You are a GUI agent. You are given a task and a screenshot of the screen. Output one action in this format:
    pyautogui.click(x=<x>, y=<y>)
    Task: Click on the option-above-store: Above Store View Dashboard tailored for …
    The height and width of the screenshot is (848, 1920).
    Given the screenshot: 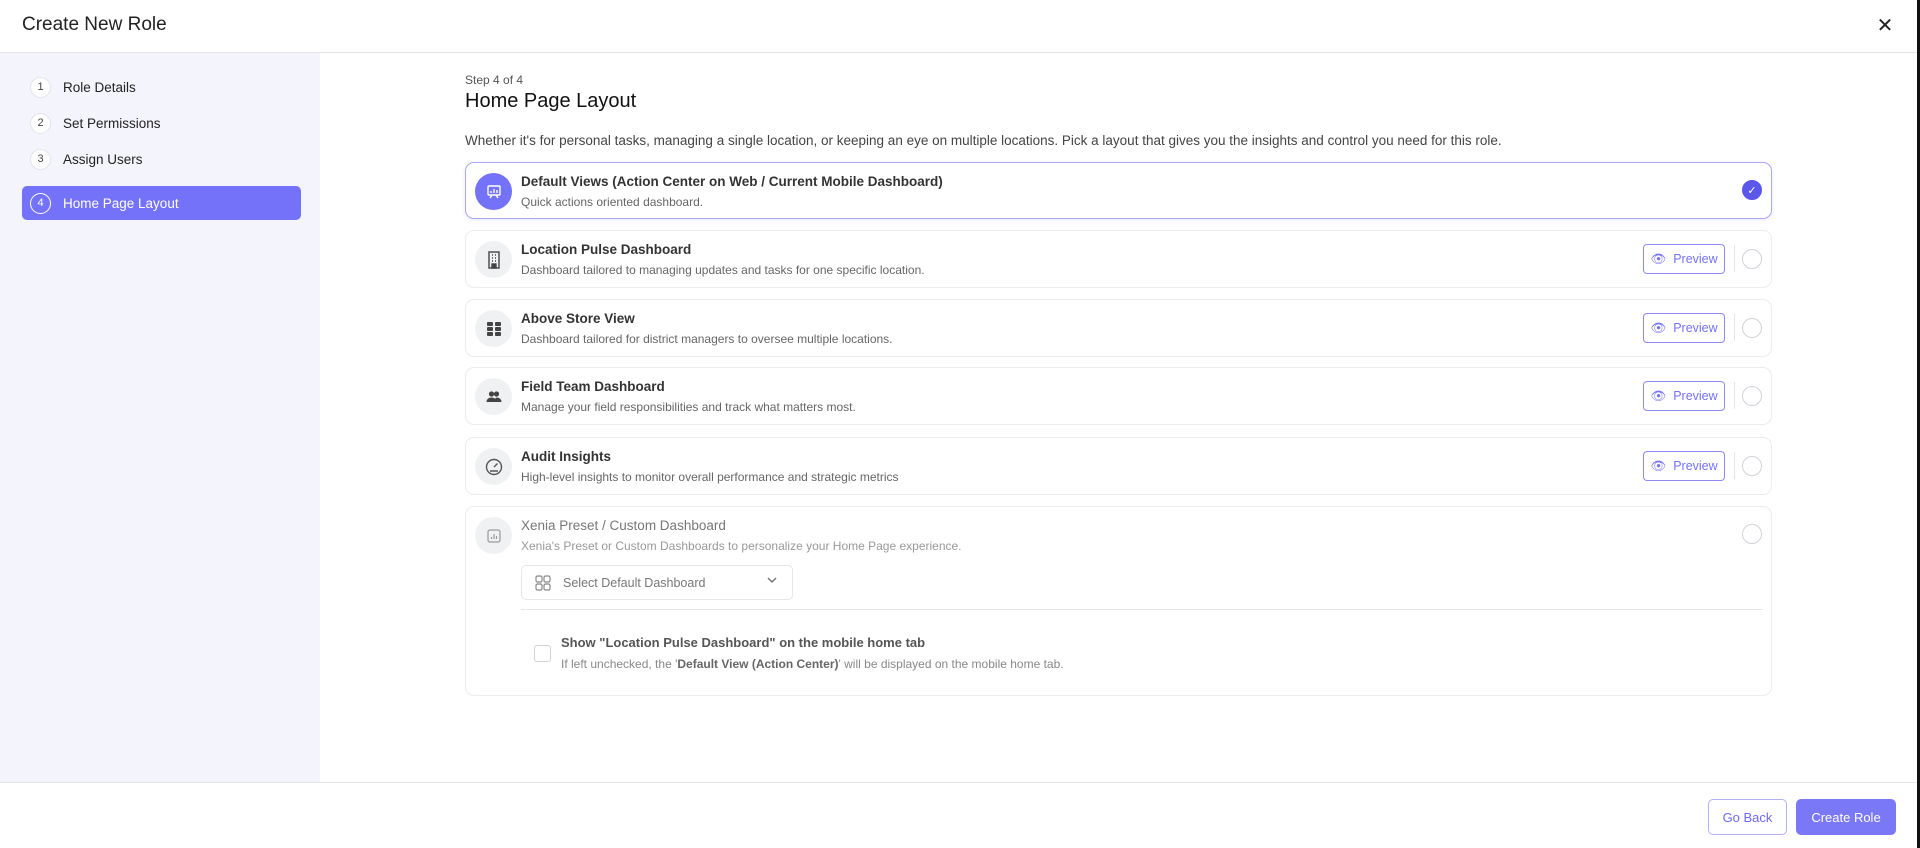 What is the action you would take?
    pyautogui.click(x=1118, y=328)
    